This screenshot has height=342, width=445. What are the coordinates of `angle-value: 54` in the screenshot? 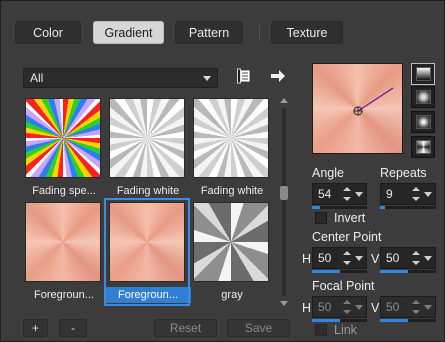 It's located at (325, 194).